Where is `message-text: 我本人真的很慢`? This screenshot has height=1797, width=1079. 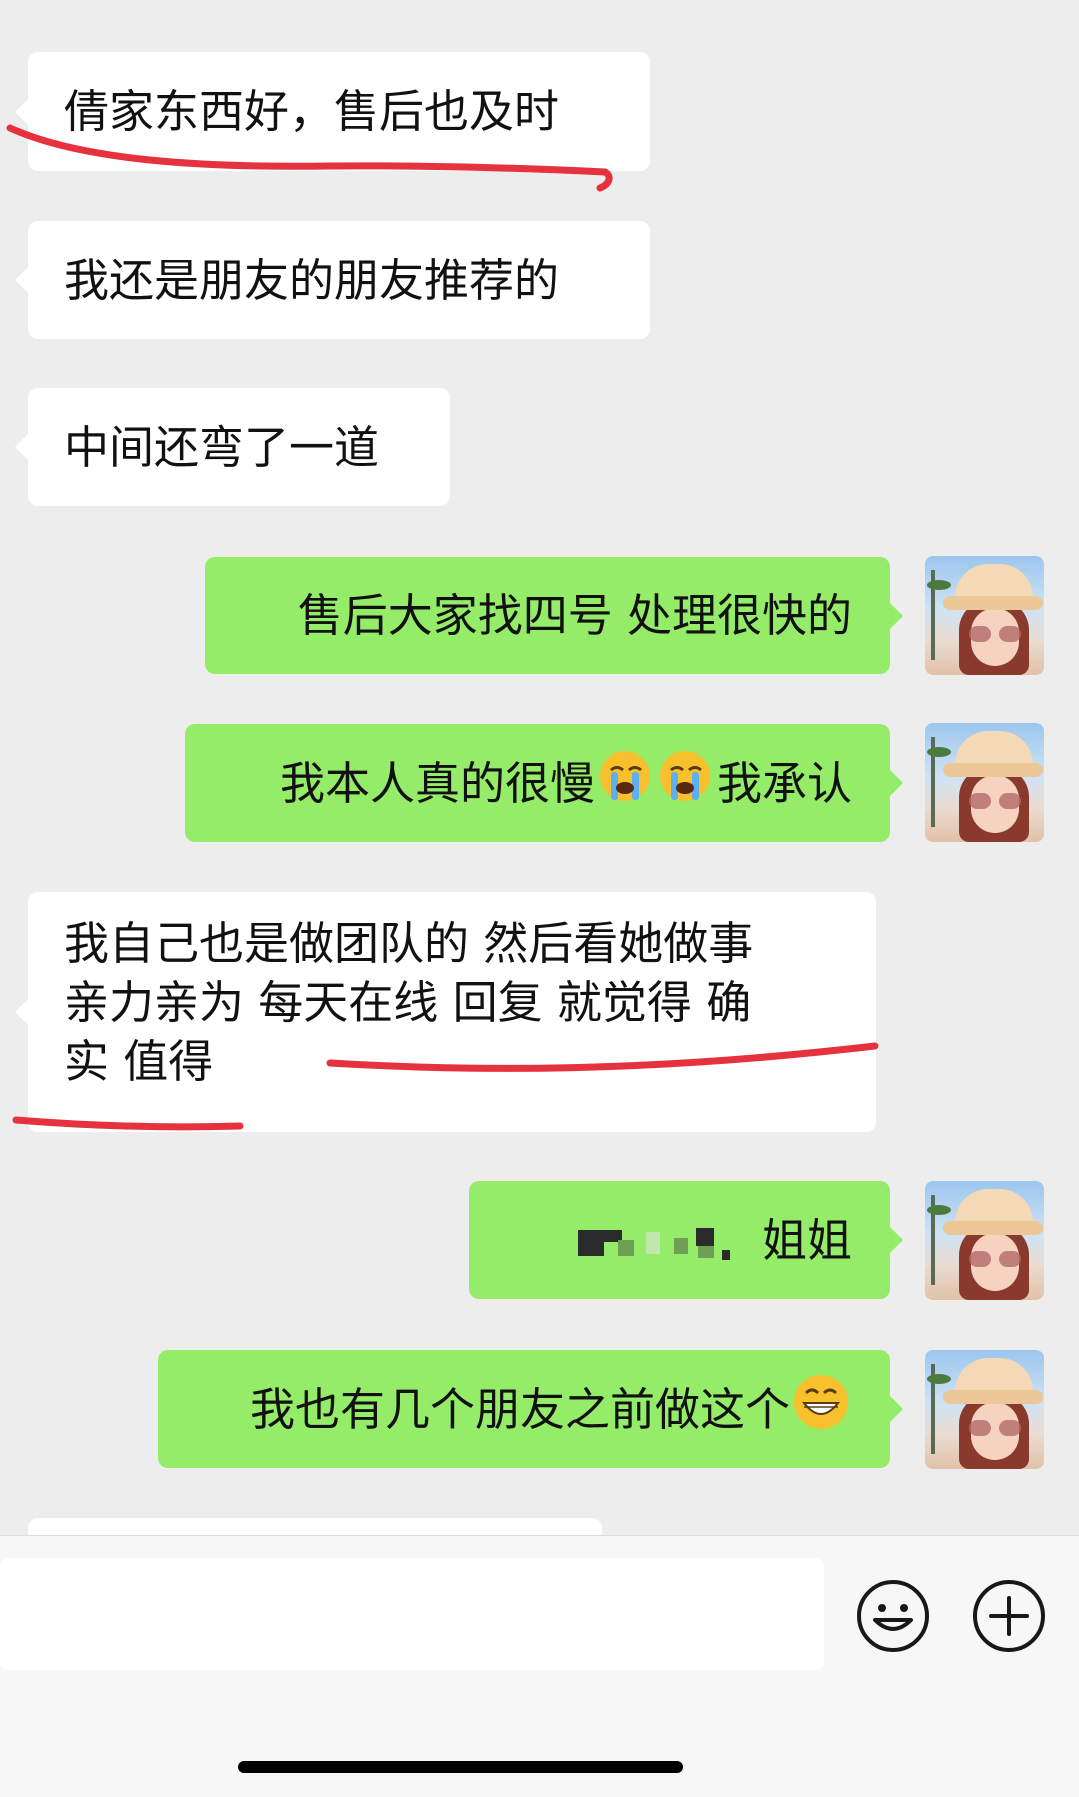
message-text: 我本人真的很慢 is located at coordinates (437, 783).